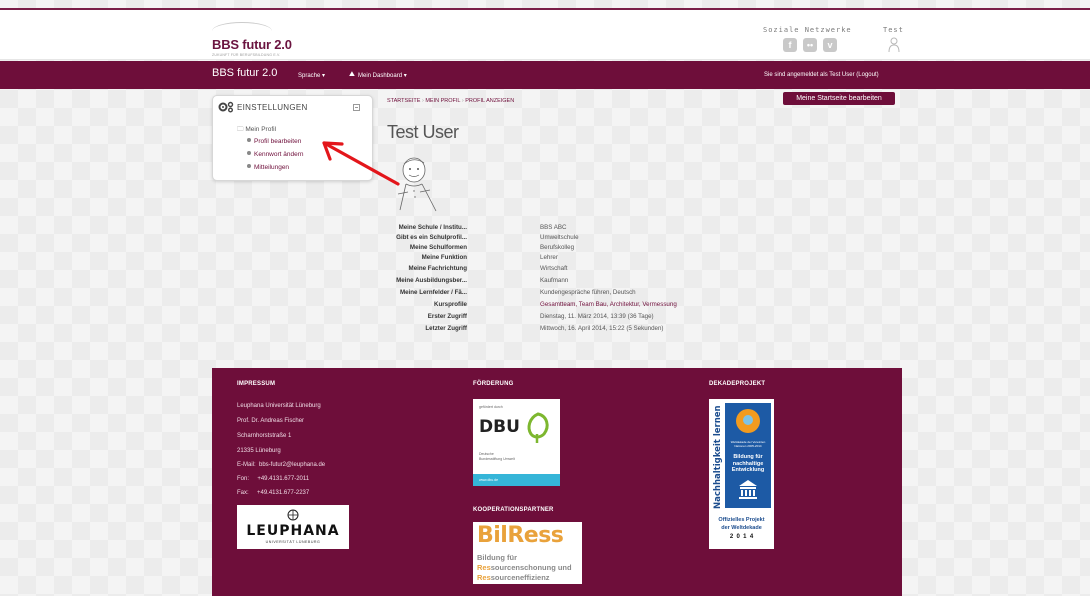  I want to click on bilress-line-3: Ressourceneffizienz, so click(513, 577).